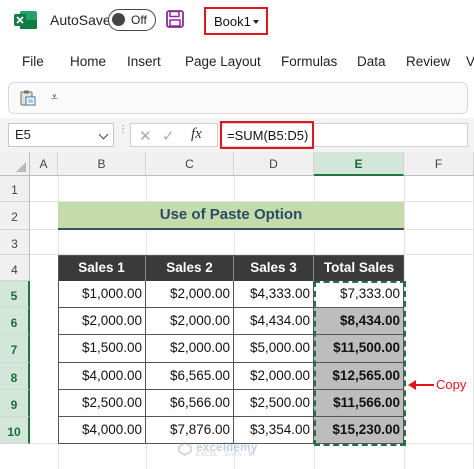  What do you see at coordinates (439, 164) in the screenshot?
I see `column-header-f: F` at bounding box center [439, 164].